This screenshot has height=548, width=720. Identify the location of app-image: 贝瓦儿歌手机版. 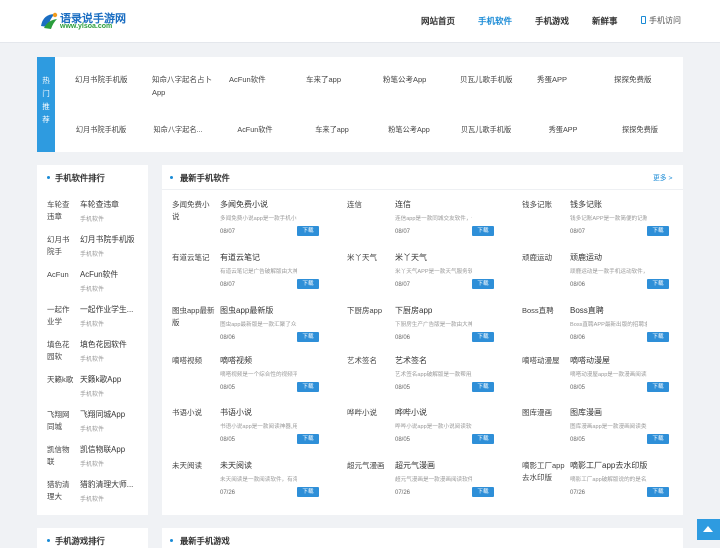
(492, 94).